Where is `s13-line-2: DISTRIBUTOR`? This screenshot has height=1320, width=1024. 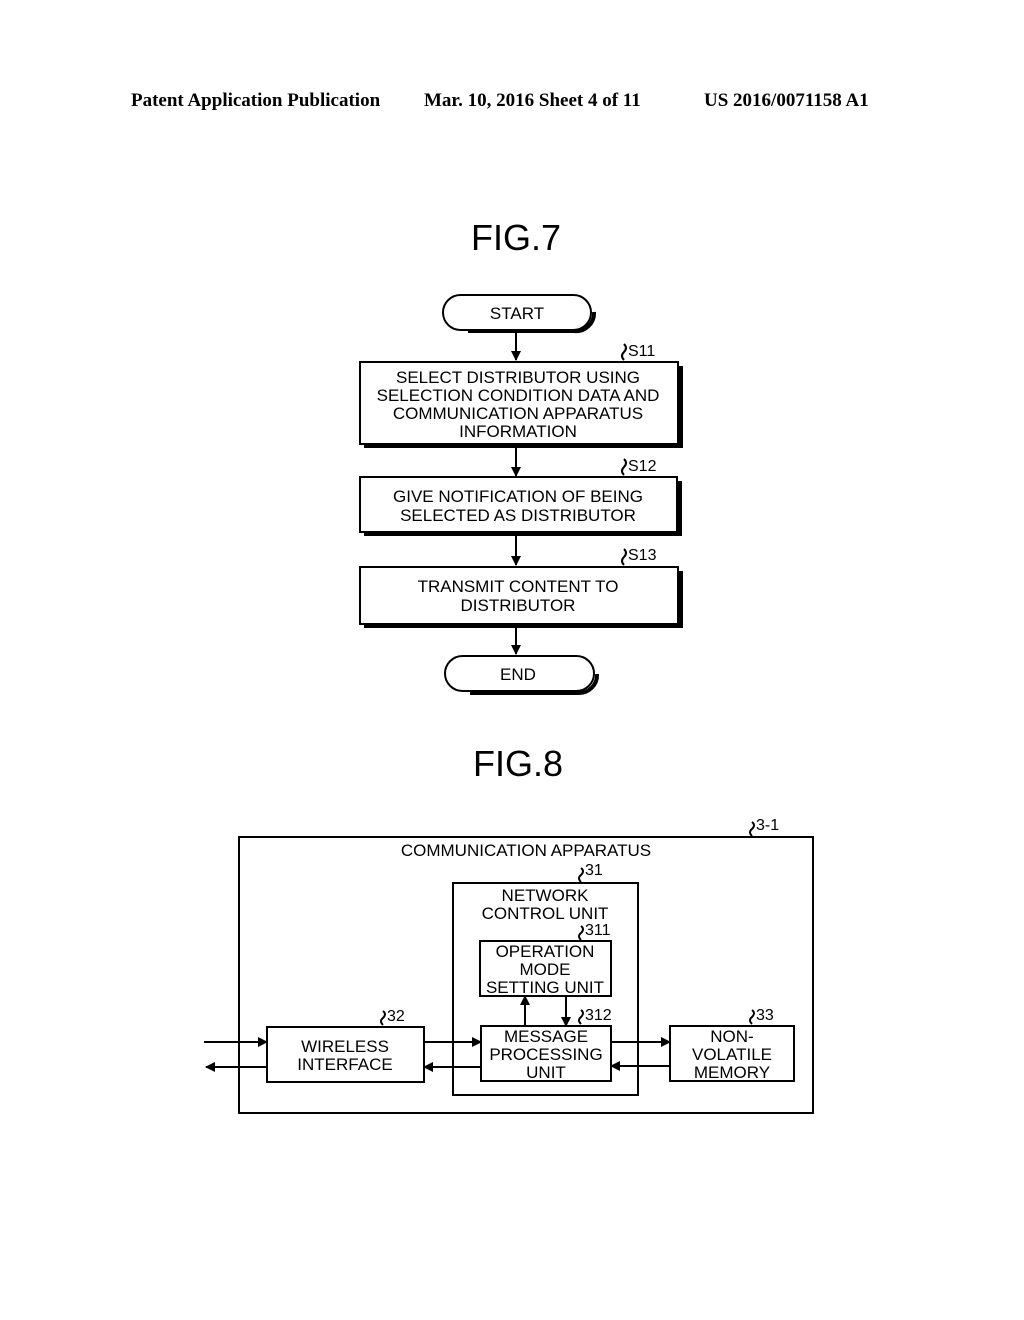
s13-line-2: DISTRIBUTOR is located at coordinates (518, 605).